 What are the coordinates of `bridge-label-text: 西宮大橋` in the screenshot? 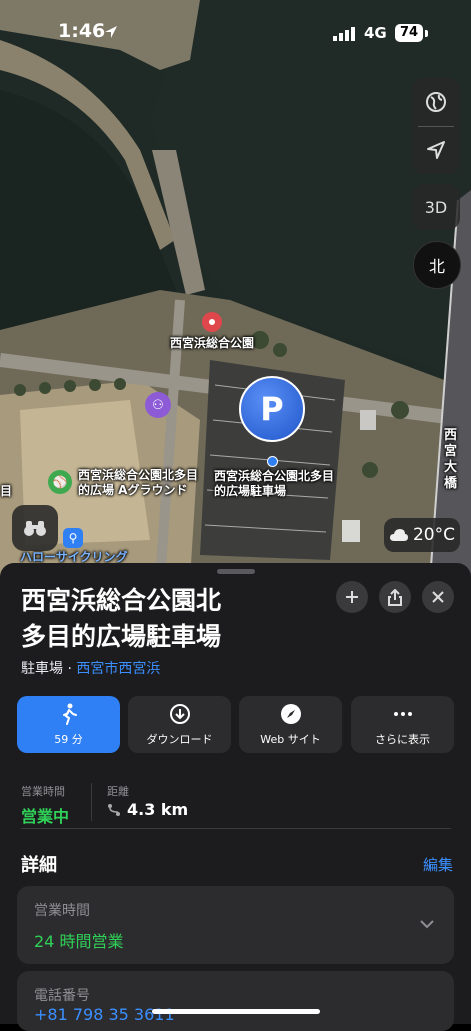 It's located at (451, 459).